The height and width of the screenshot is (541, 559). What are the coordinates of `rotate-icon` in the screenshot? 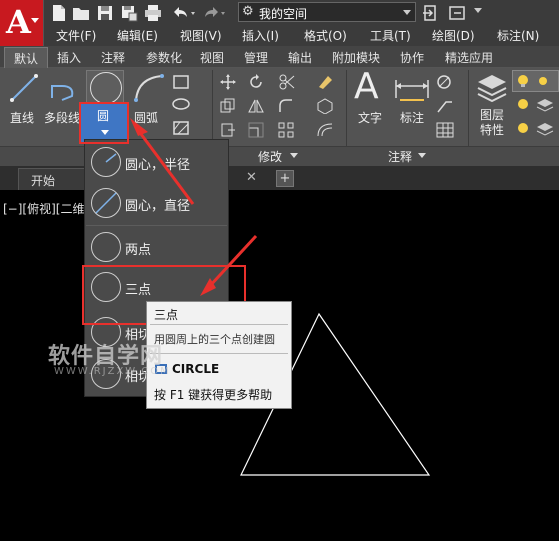 It's located at (256, 82).